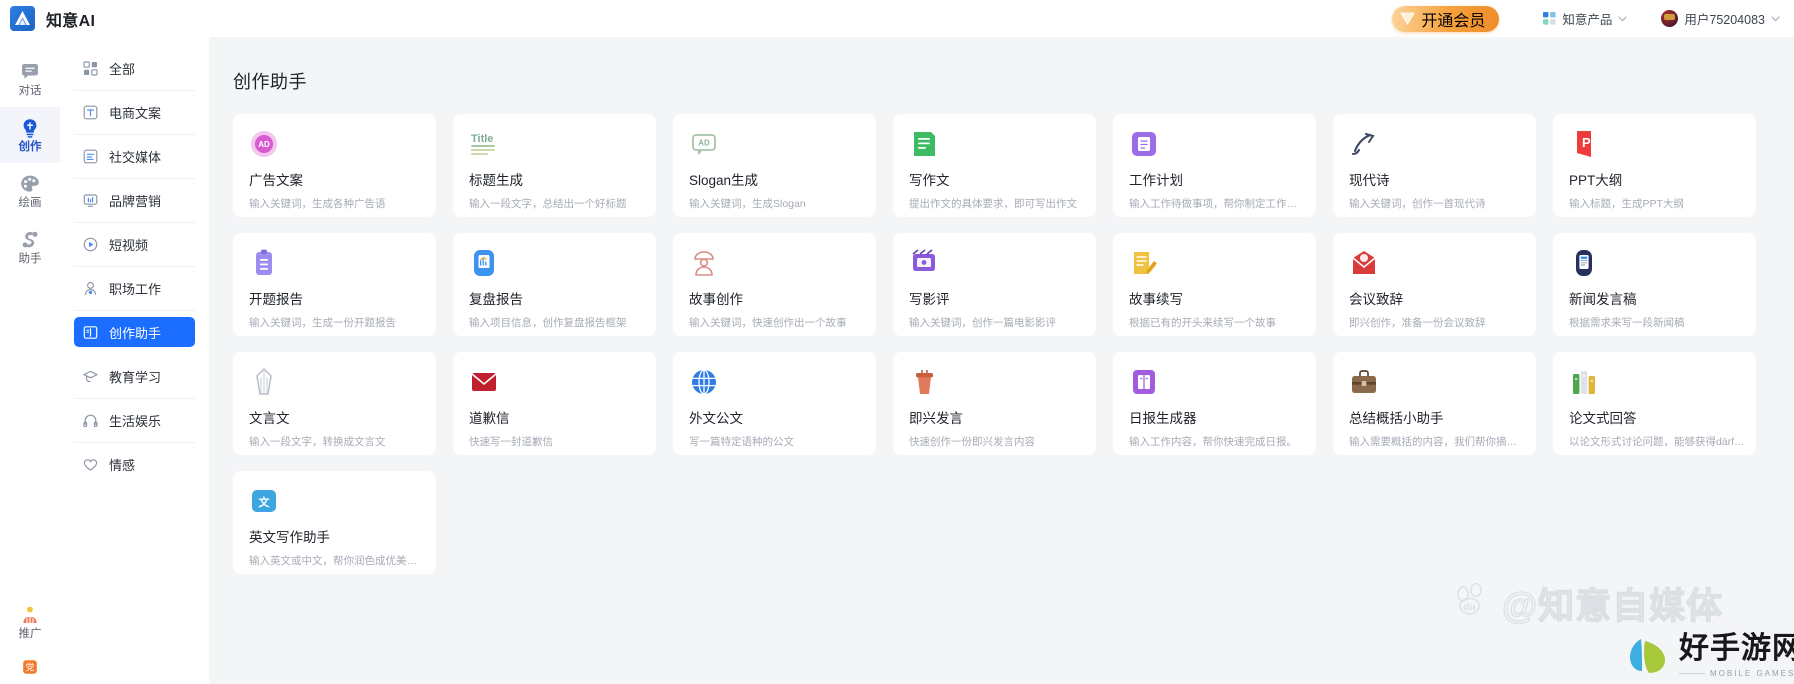  Describe the element at coordinates (1156, 299) in the screenshot. I see `card-title: 故事续写` at that location.